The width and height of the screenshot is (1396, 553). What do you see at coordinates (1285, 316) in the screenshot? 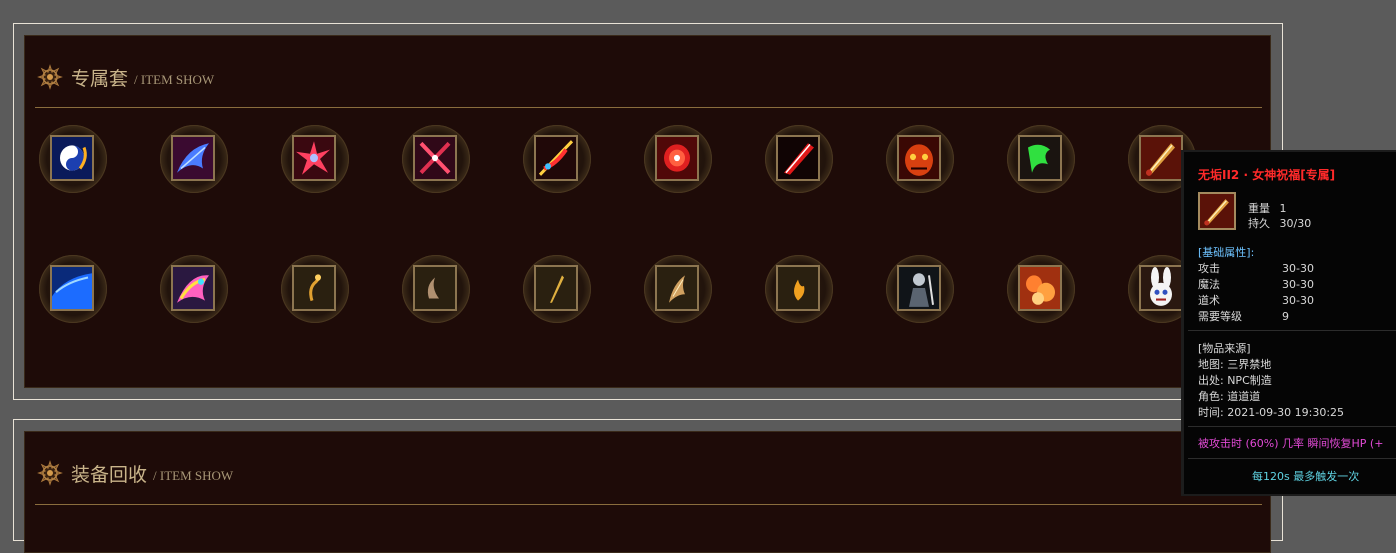
I see `attr-value: 9` at bounding box center [1285, 316].